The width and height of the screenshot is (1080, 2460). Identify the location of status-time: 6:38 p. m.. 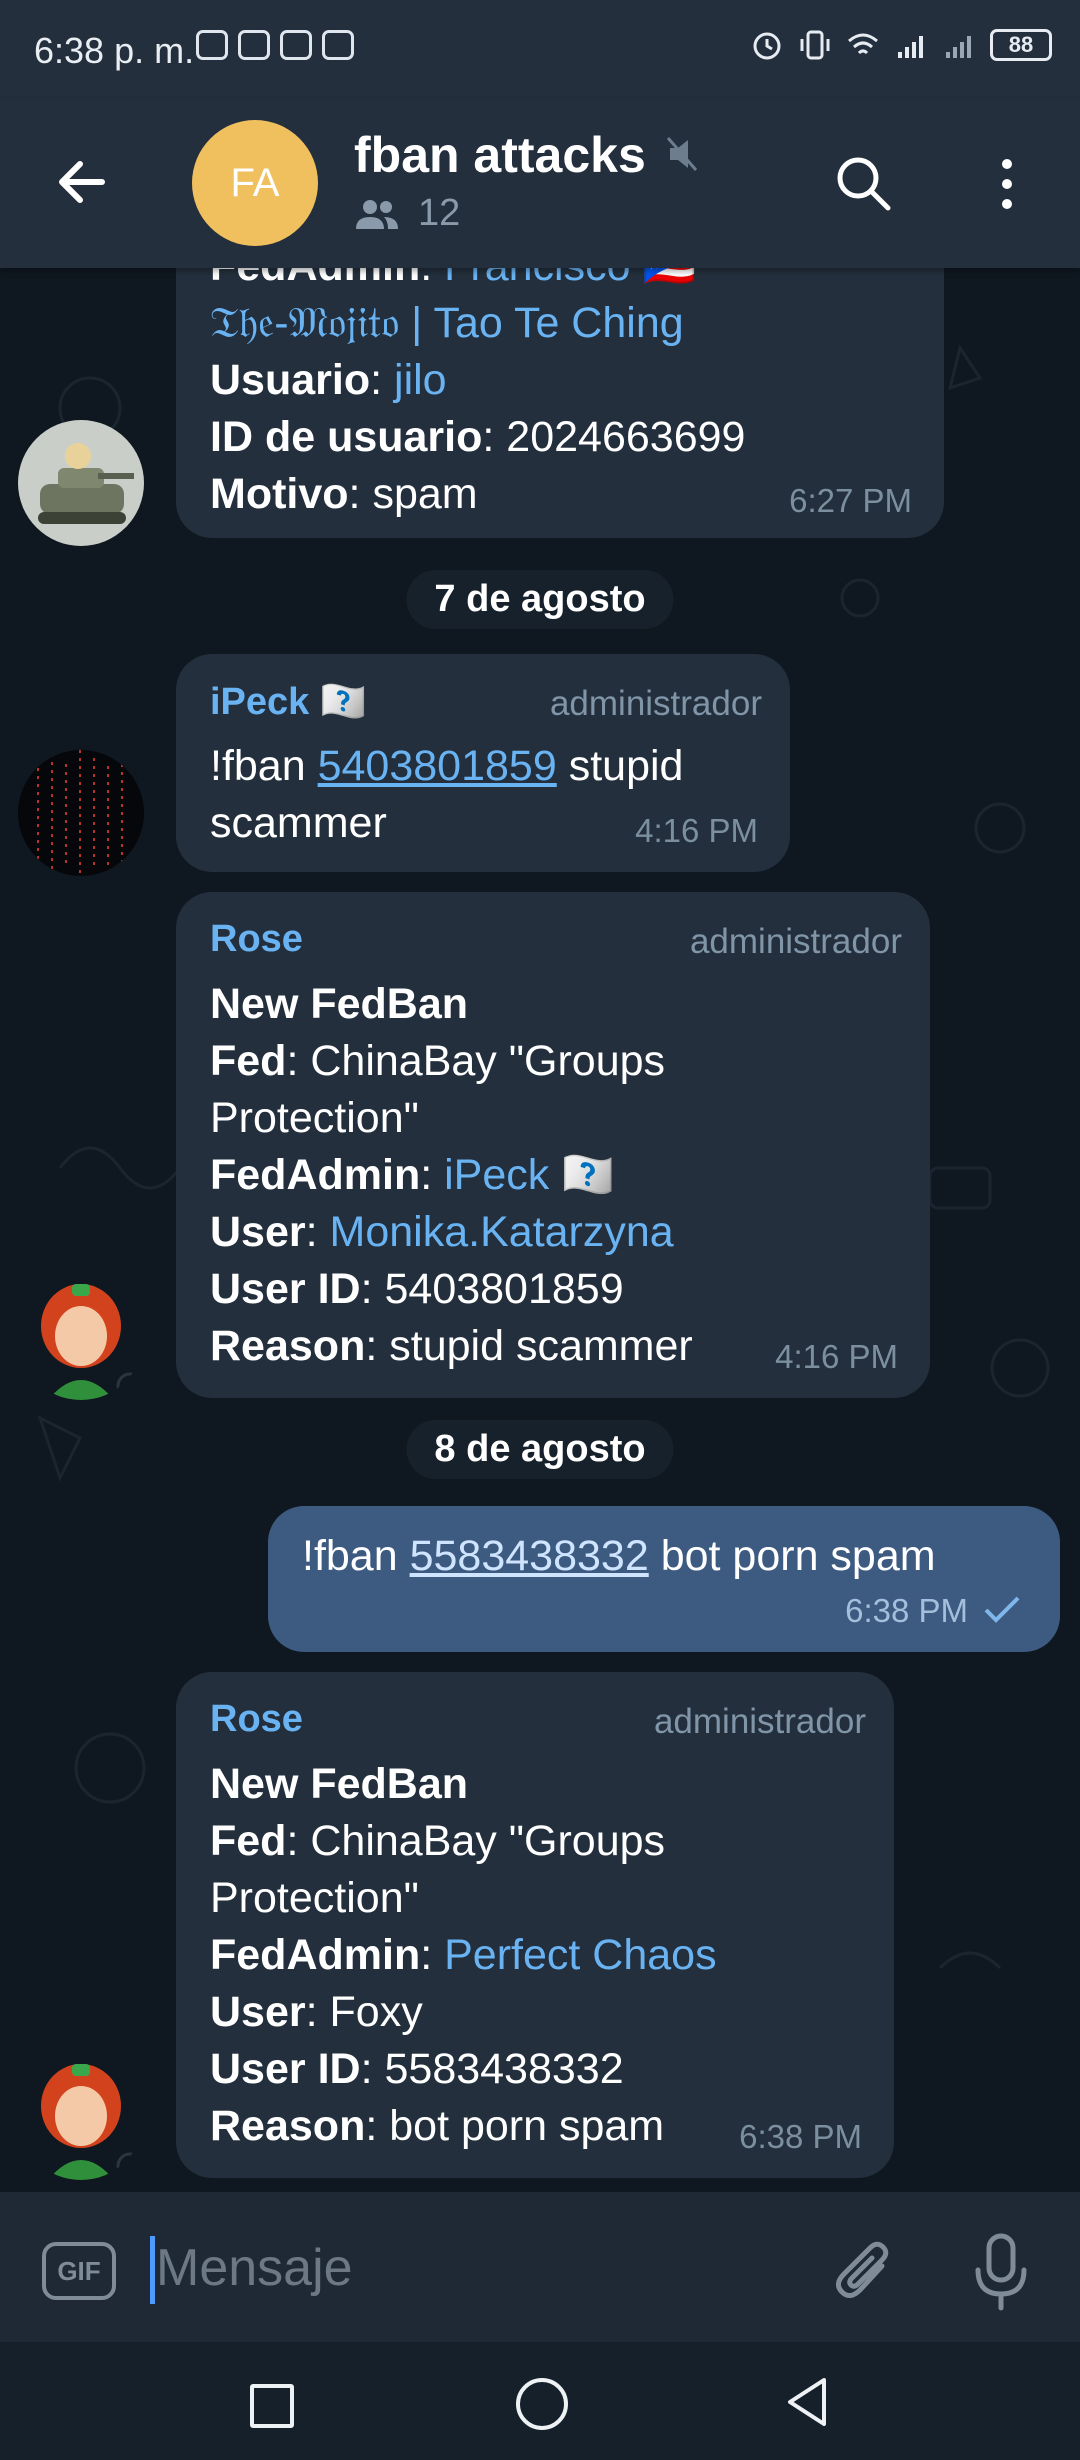
(114, 50).